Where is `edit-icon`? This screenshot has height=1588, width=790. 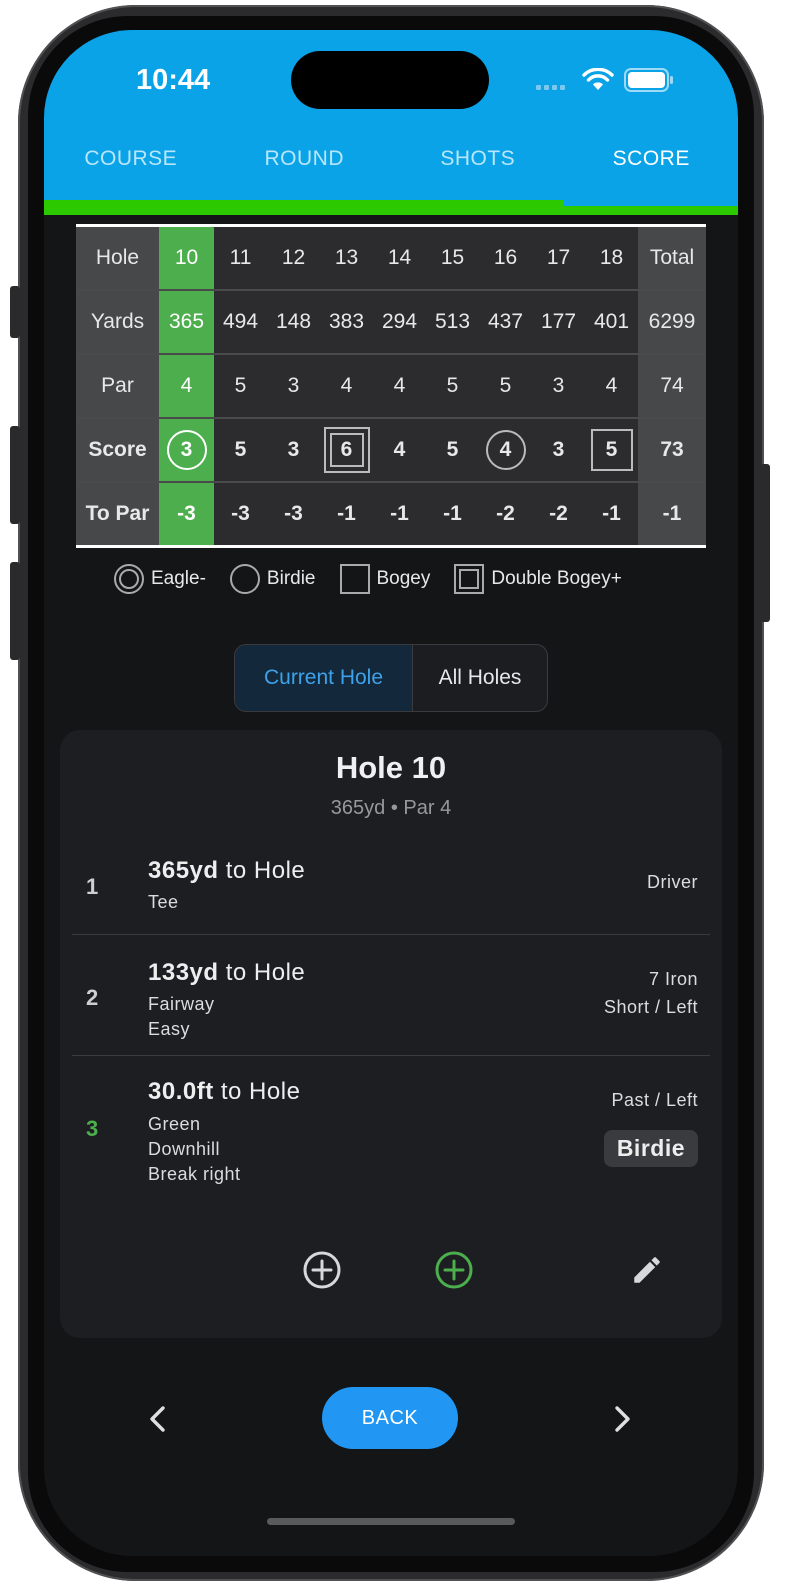 edit-icon is located at coordinates (647, 1270).